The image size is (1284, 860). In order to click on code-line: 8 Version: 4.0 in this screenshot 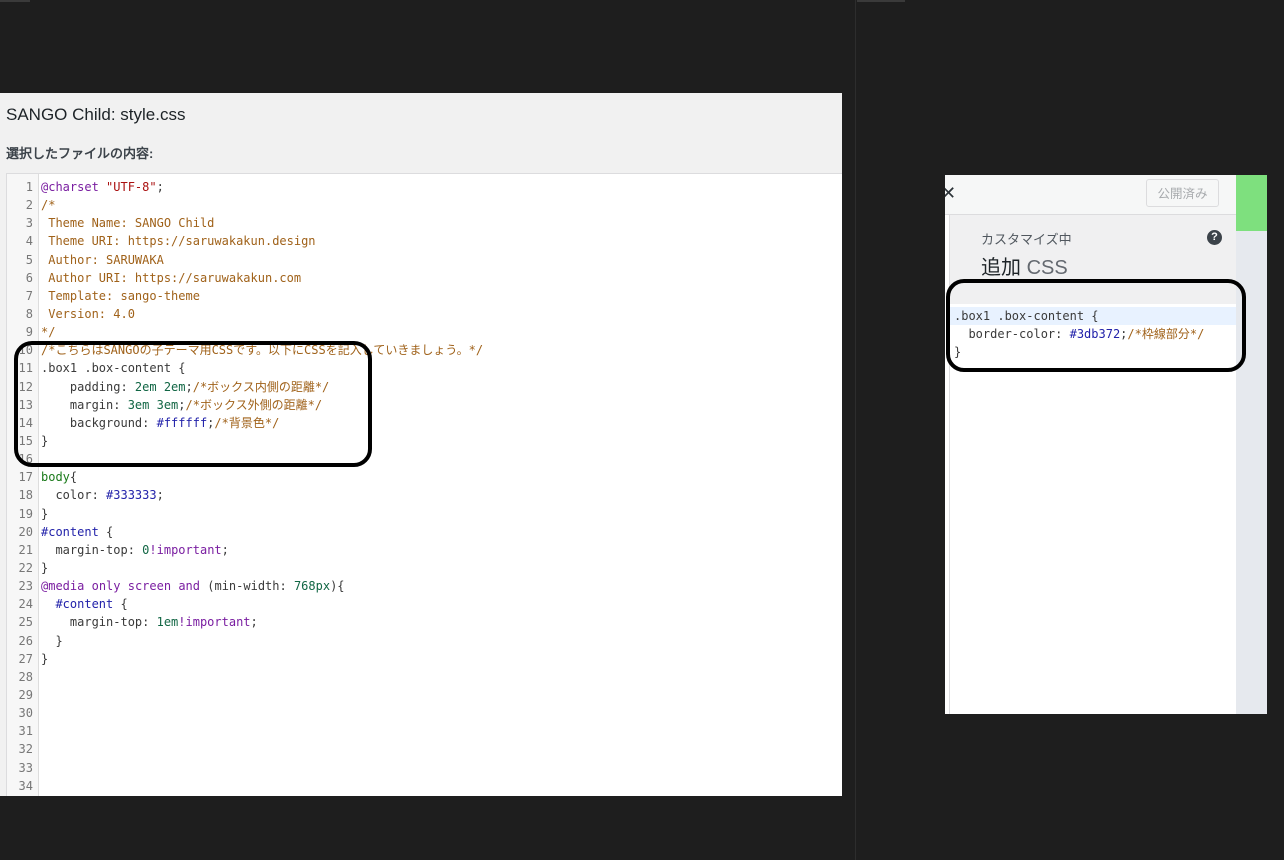, I will do `click(424, 314)`.